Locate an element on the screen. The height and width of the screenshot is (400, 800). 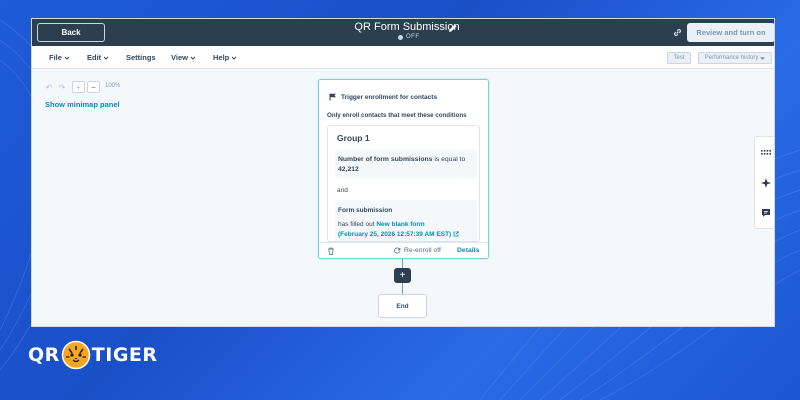
menu-edit: Edit is located at coordinates (98, 57).